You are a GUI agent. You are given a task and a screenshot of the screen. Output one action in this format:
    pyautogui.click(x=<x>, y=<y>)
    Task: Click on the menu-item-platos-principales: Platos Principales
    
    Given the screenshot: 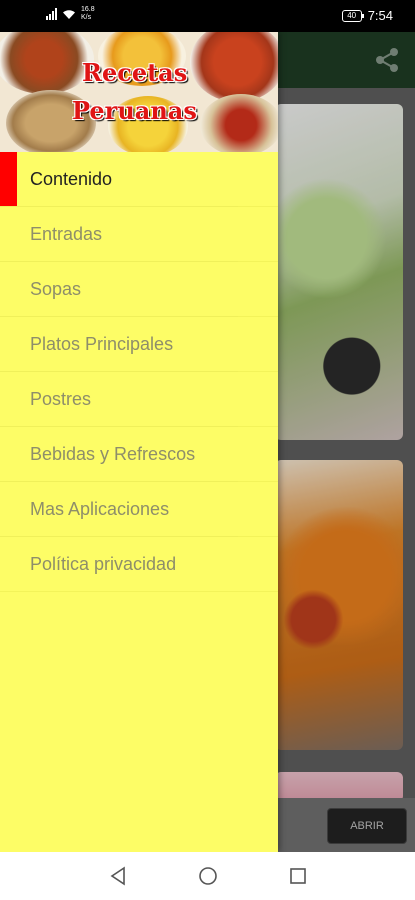 What is the action you would take?
    pyautogui.click(x=139, y=344)
    